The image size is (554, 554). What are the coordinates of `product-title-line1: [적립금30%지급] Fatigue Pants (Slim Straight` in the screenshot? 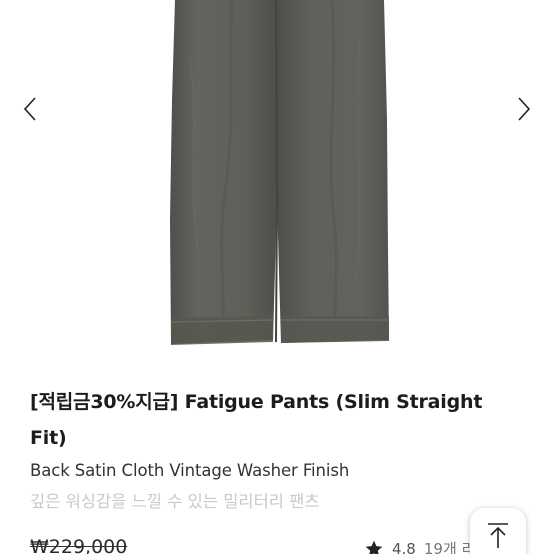 It's located at (256, 402).